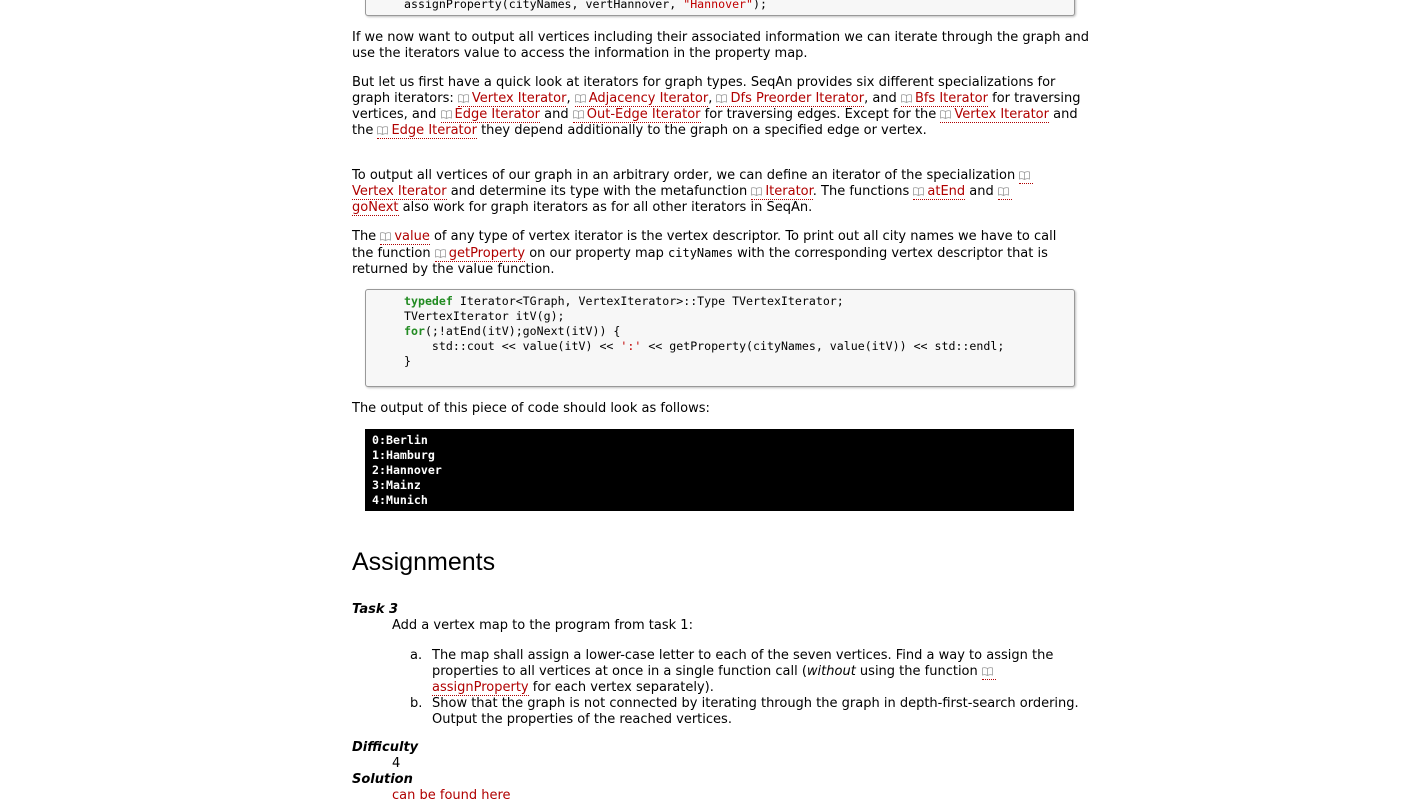  Describe the element at coordinates (396, 763) in the screenshot. I see `difficulty-value: 4` at that location.